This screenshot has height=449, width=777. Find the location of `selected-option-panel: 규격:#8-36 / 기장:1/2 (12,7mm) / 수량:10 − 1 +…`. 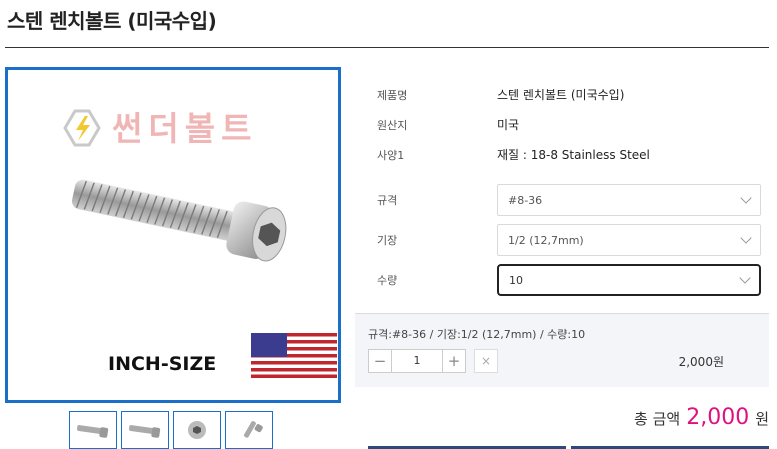

selected-option-panel: 규격:#8-36 / 기장:1/2 (12,7mm) / 수량:10 − 1 +… is located at coordinates (562, 350).